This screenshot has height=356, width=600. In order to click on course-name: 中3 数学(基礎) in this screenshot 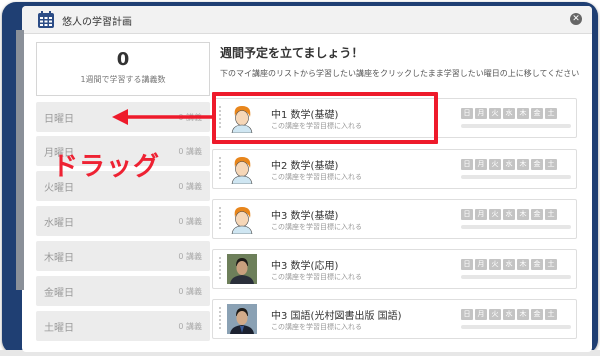, I will do `click(305, 216)`.